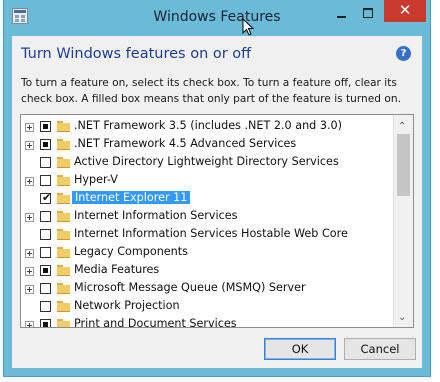  What do you see at coordinates (96, 179) in the screenshot?
I see `feature-label: Hyper-V` at bounding box center [96, 179].